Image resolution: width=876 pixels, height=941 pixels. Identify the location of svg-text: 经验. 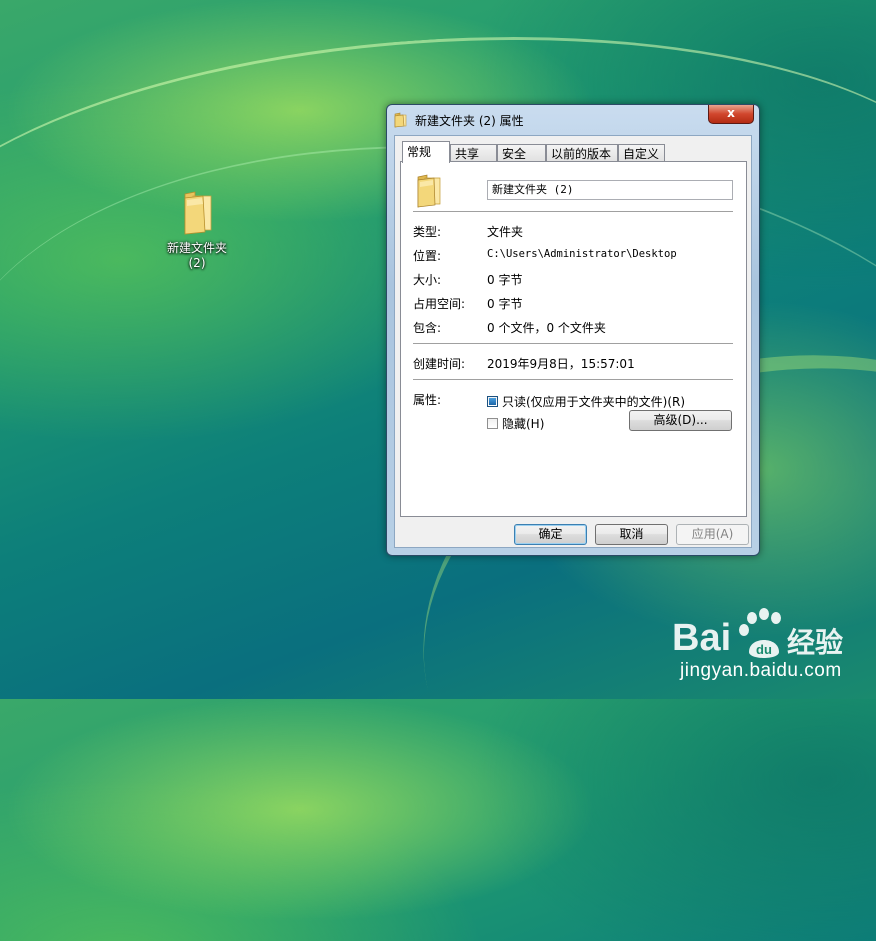
(815, 642).